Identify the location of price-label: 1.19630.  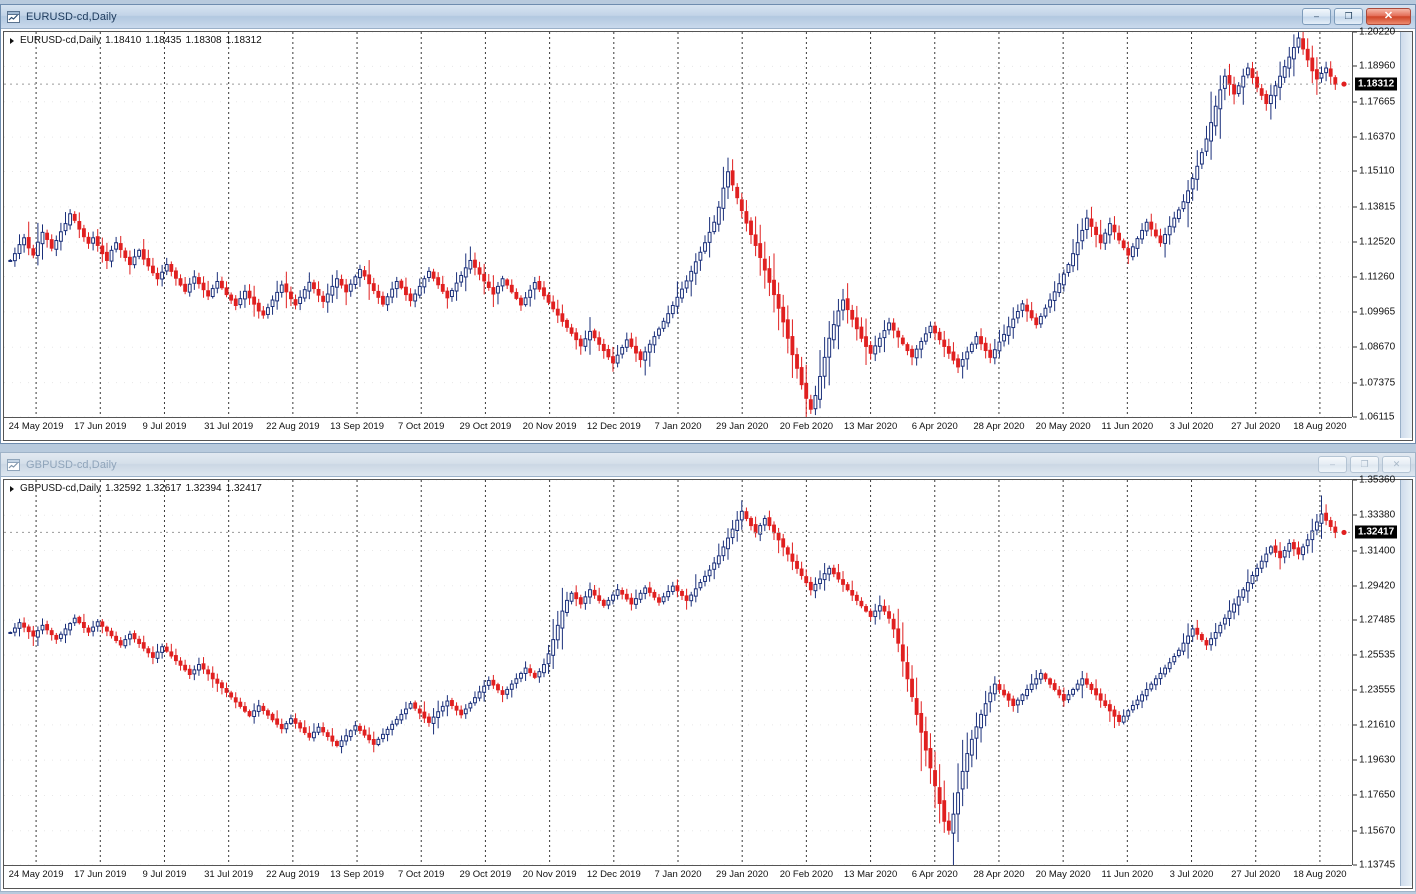
(1377, 760).